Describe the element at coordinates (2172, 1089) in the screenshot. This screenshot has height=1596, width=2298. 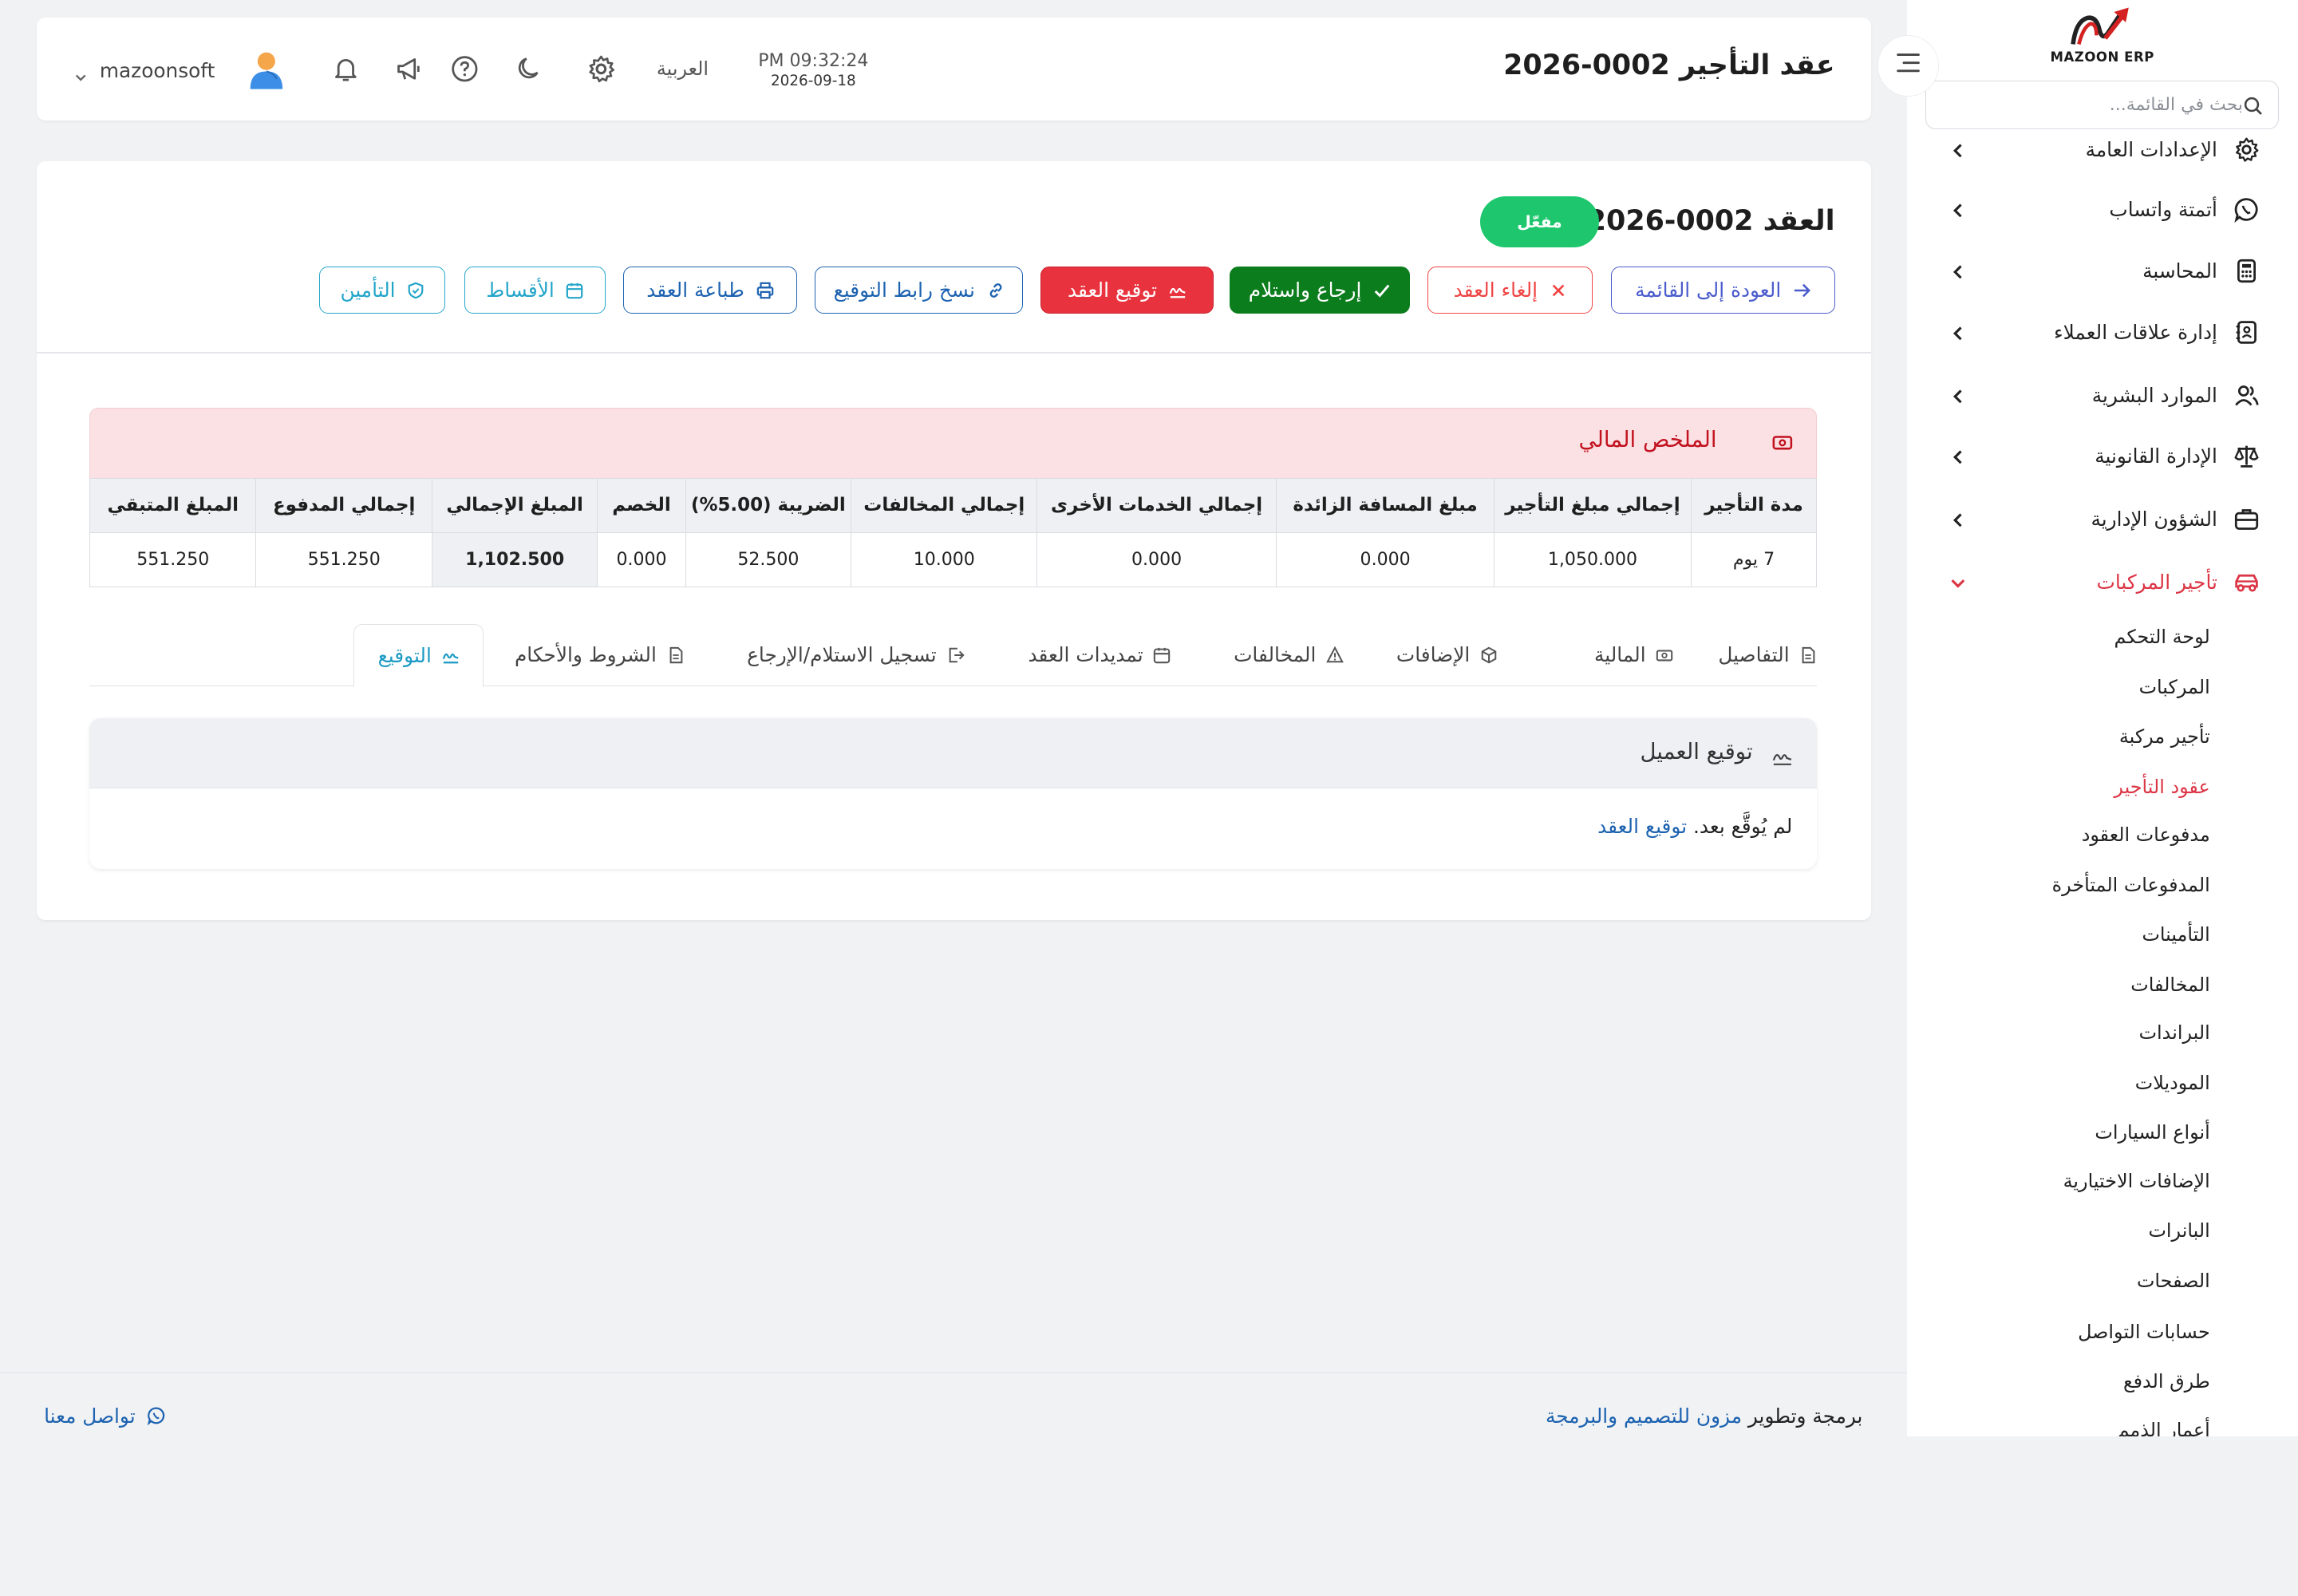
I see `sidebar-subitem-models: الموديلات` at that location.